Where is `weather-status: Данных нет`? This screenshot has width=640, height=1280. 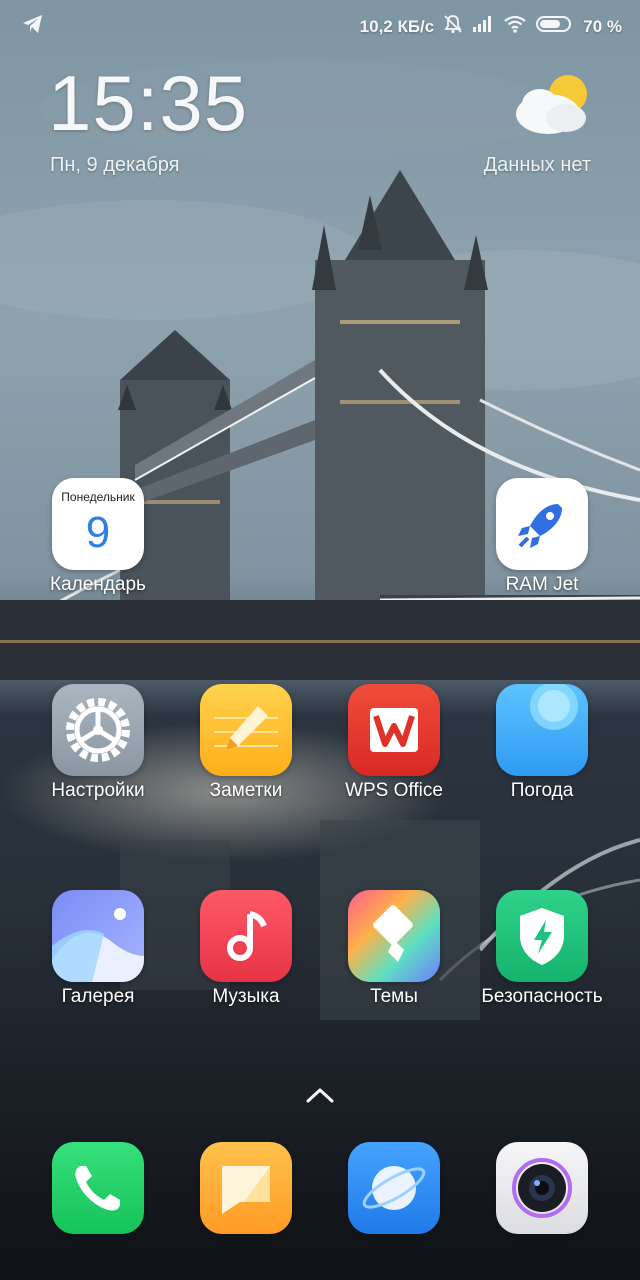
weather-status: Данных нет is located at coordinates (537, 165).